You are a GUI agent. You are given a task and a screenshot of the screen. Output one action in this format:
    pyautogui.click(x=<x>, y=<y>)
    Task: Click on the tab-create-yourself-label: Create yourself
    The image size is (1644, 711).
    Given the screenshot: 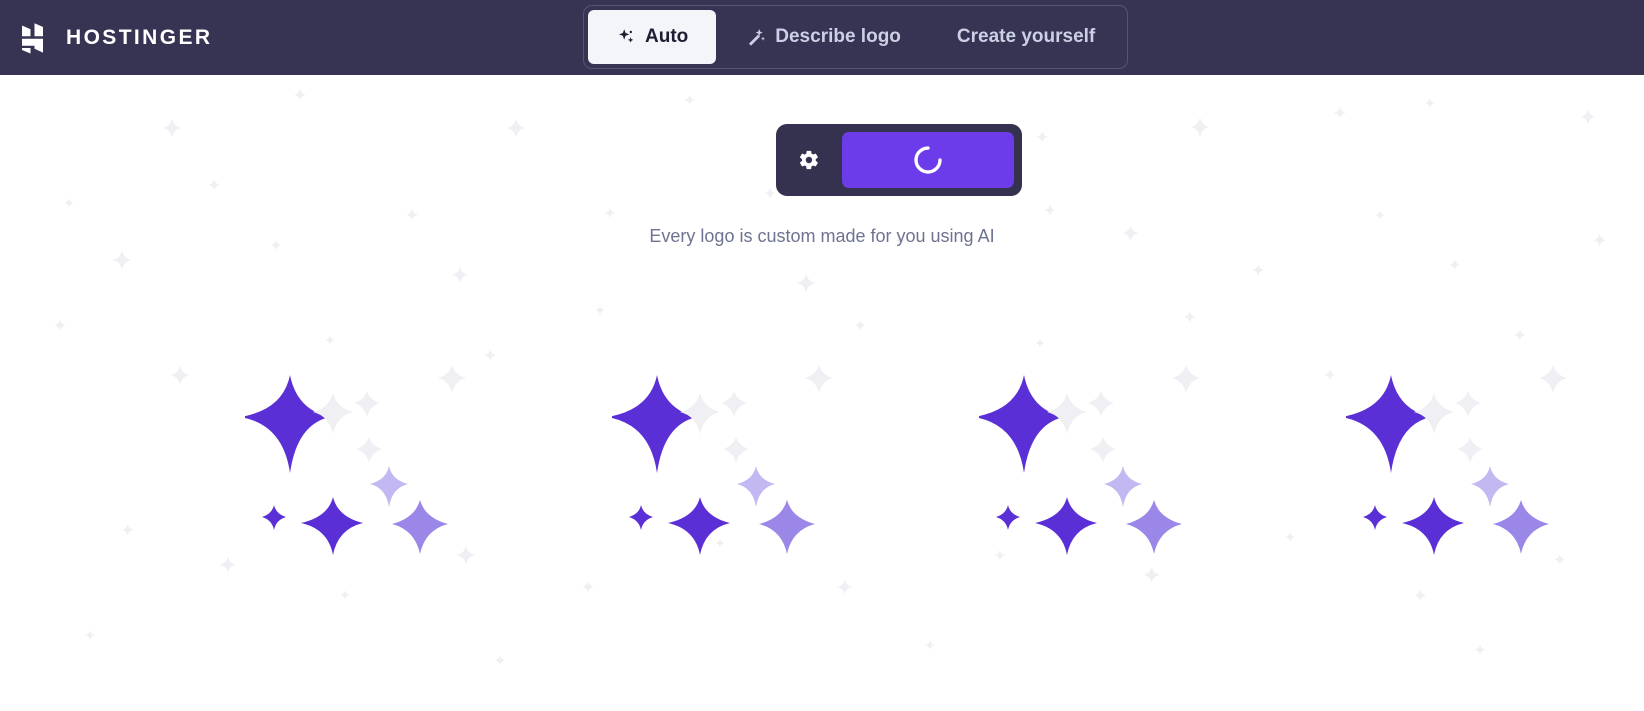 What is the action you would take?
    pyautogui.click(x=1026, y=36)
    